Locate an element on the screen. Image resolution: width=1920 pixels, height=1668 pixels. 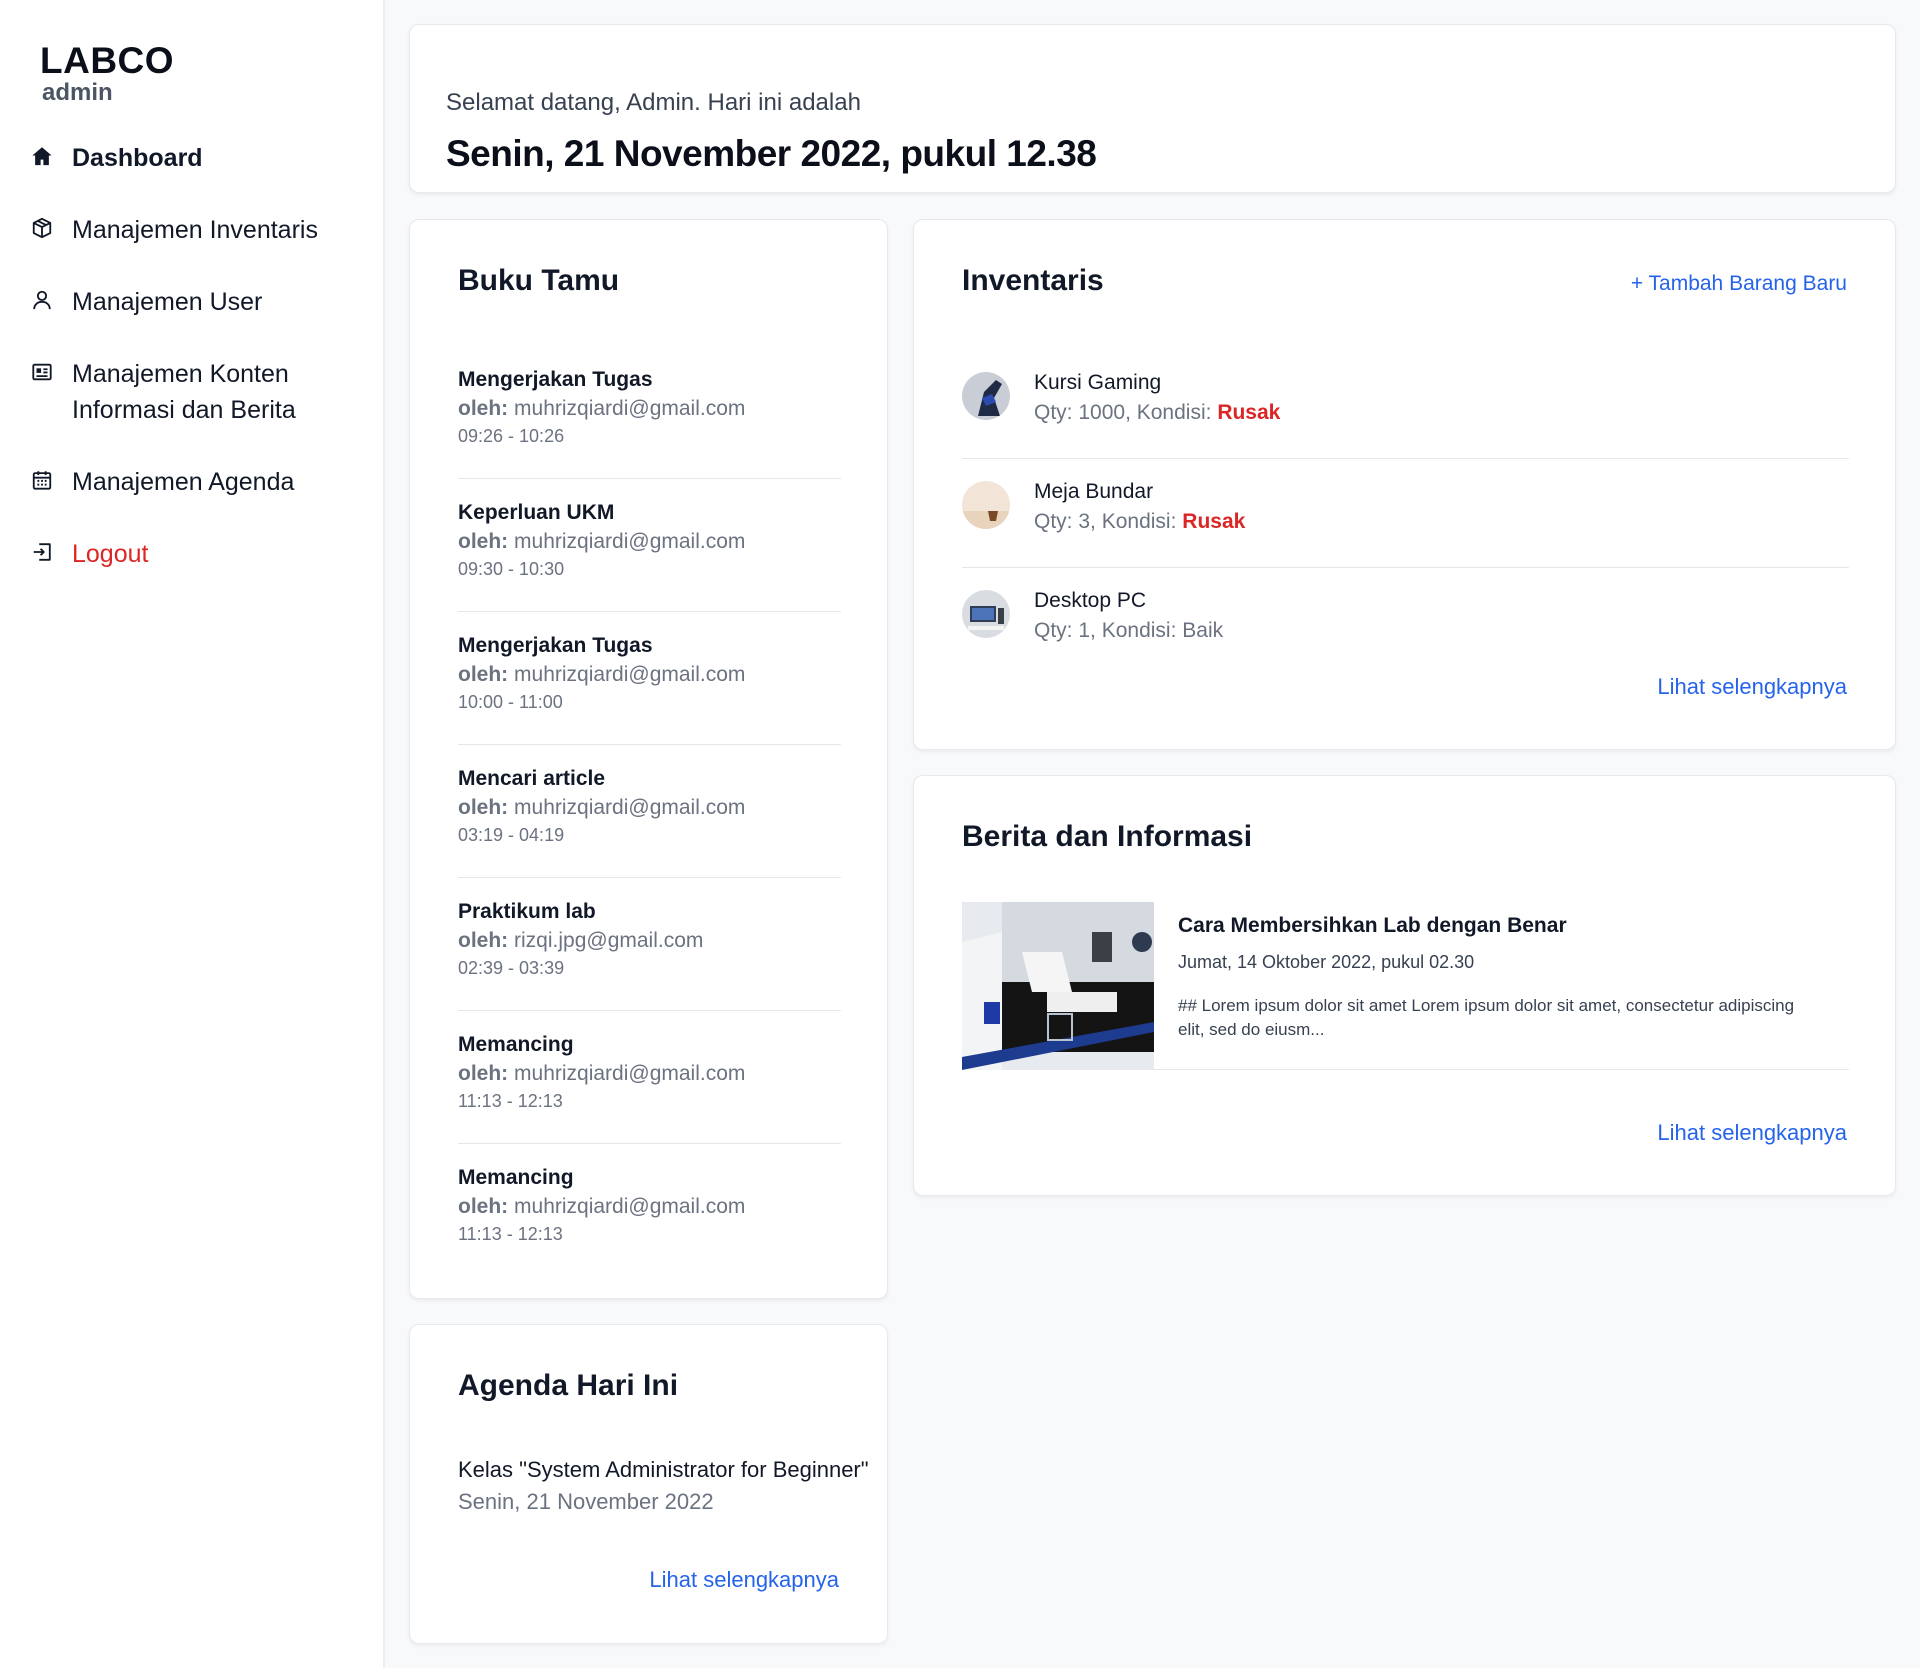
newspaper-icon is located at coordinates (42, 372).